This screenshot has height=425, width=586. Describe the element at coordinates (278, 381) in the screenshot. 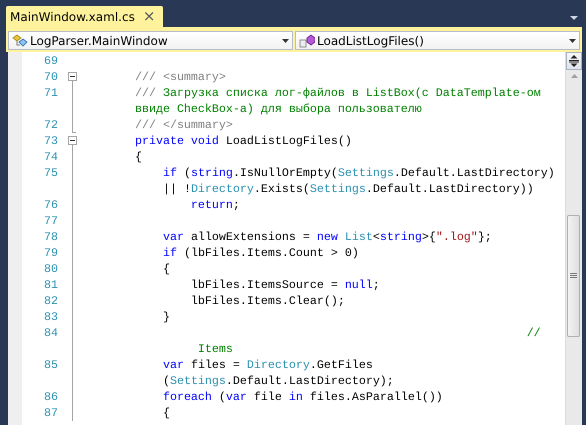

I see `code-line: (Settings.Default.LastDirectory);` at that location.